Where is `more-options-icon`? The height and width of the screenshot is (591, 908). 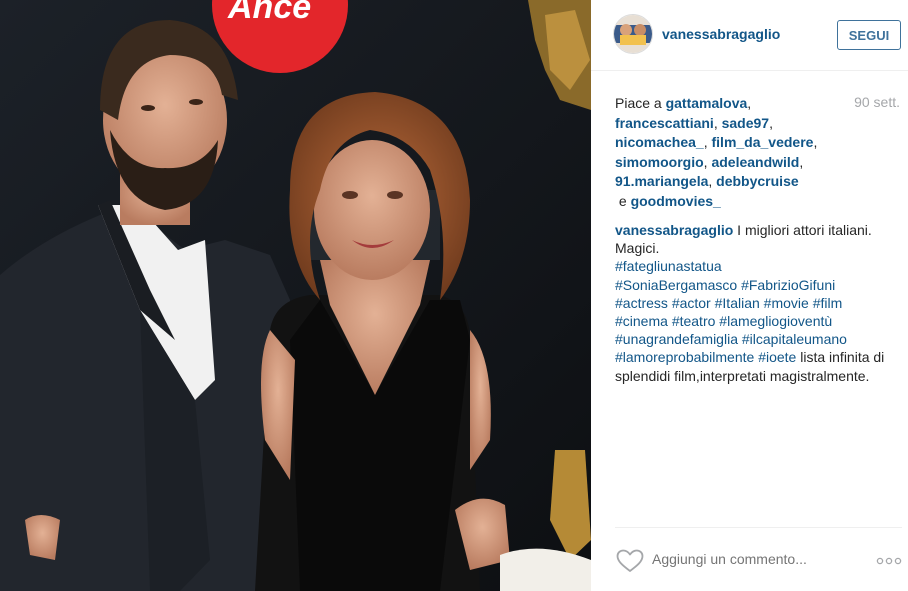
more-options-icon is located at coordinates (889, 561).